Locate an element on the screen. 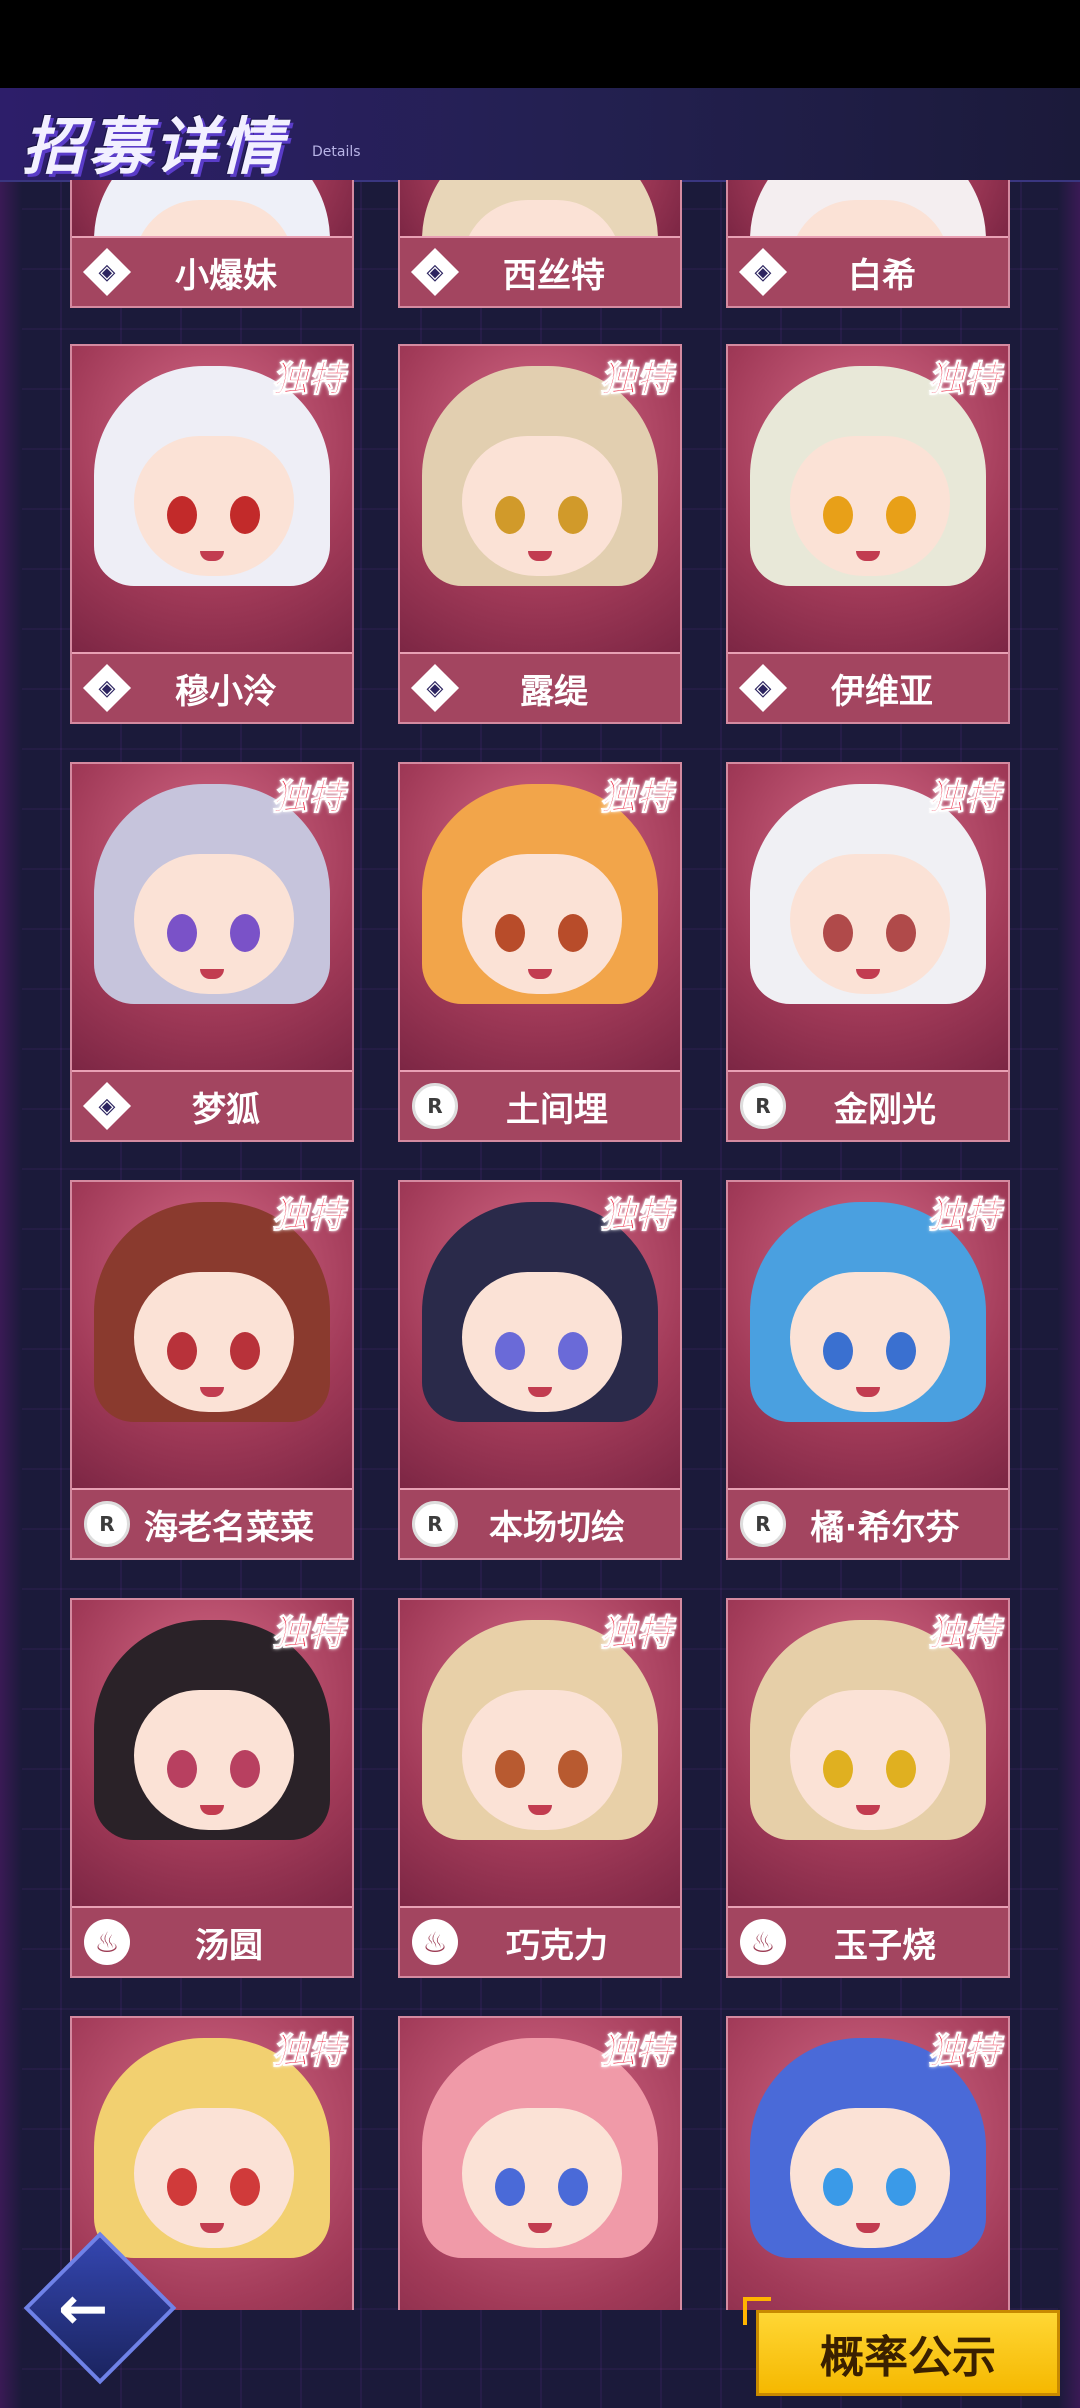 Image resolution: width=1080 pixels, height=2408 pixels. character-card: ◈ 白希 is located at coordinates (868, 244).